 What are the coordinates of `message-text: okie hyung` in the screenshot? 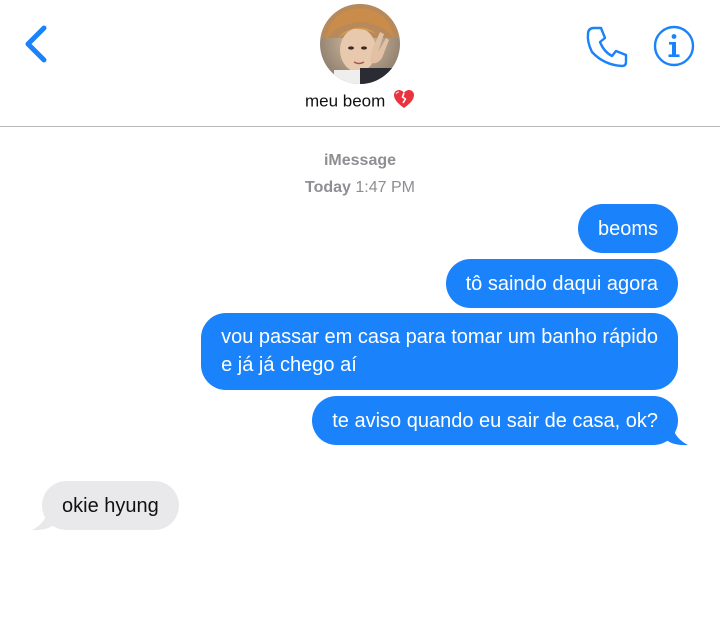 It's located at (110, 506).